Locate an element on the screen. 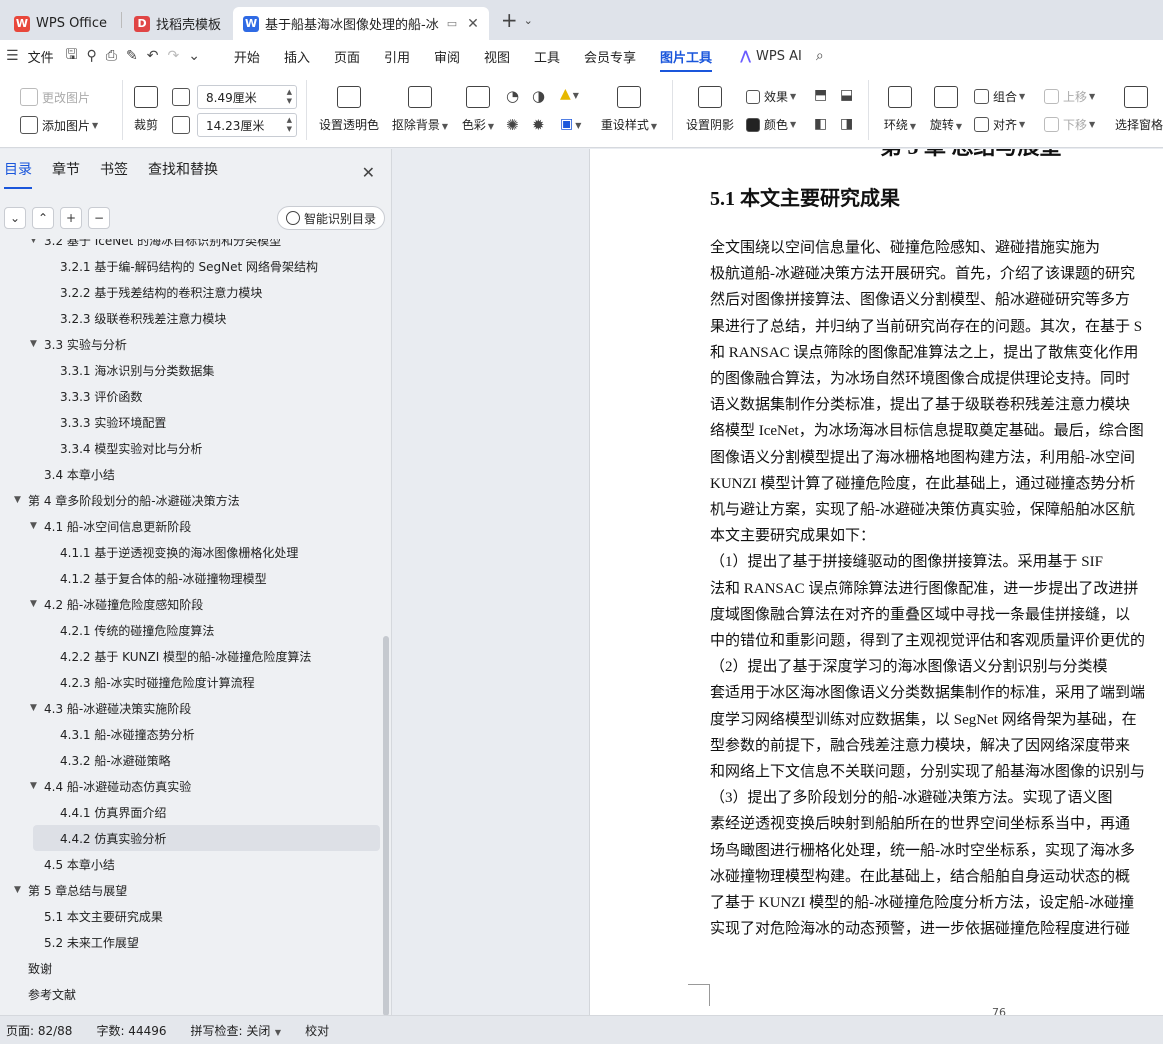 The image size is (1163, 1044). toc-item: ▼ 4.1 船-冰空间信息更新阶段 is located at coordinates (191, 526).